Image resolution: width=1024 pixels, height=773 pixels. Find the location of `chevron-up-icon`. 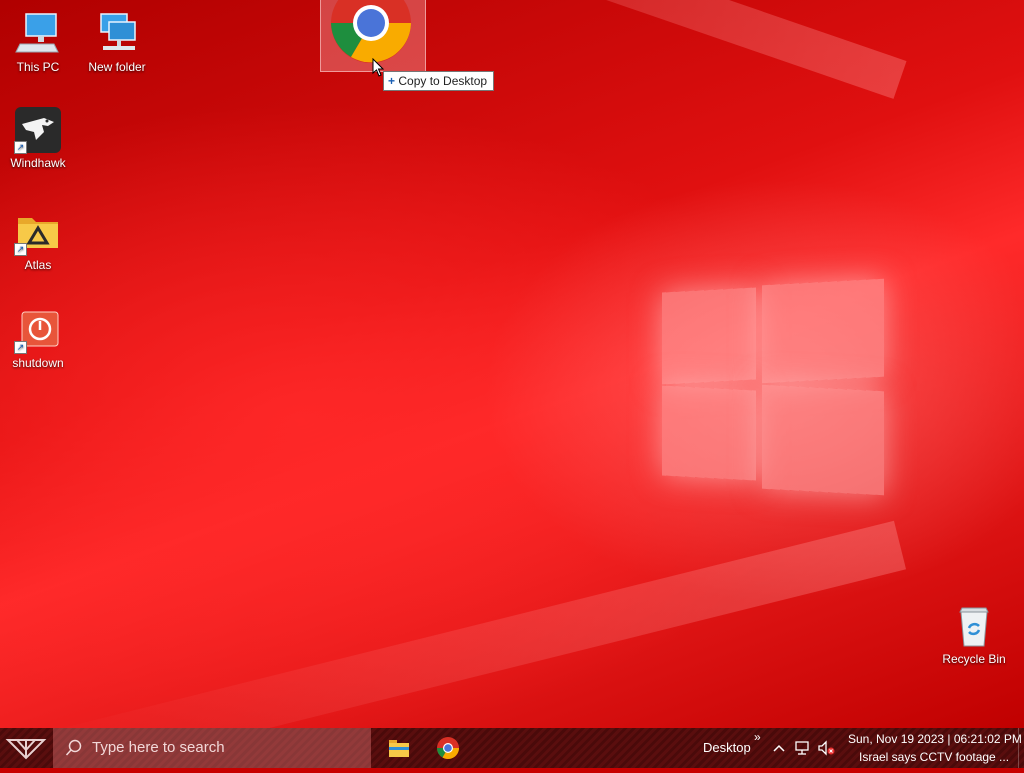

chevron-up-icon is located at coordinates (779, 748).